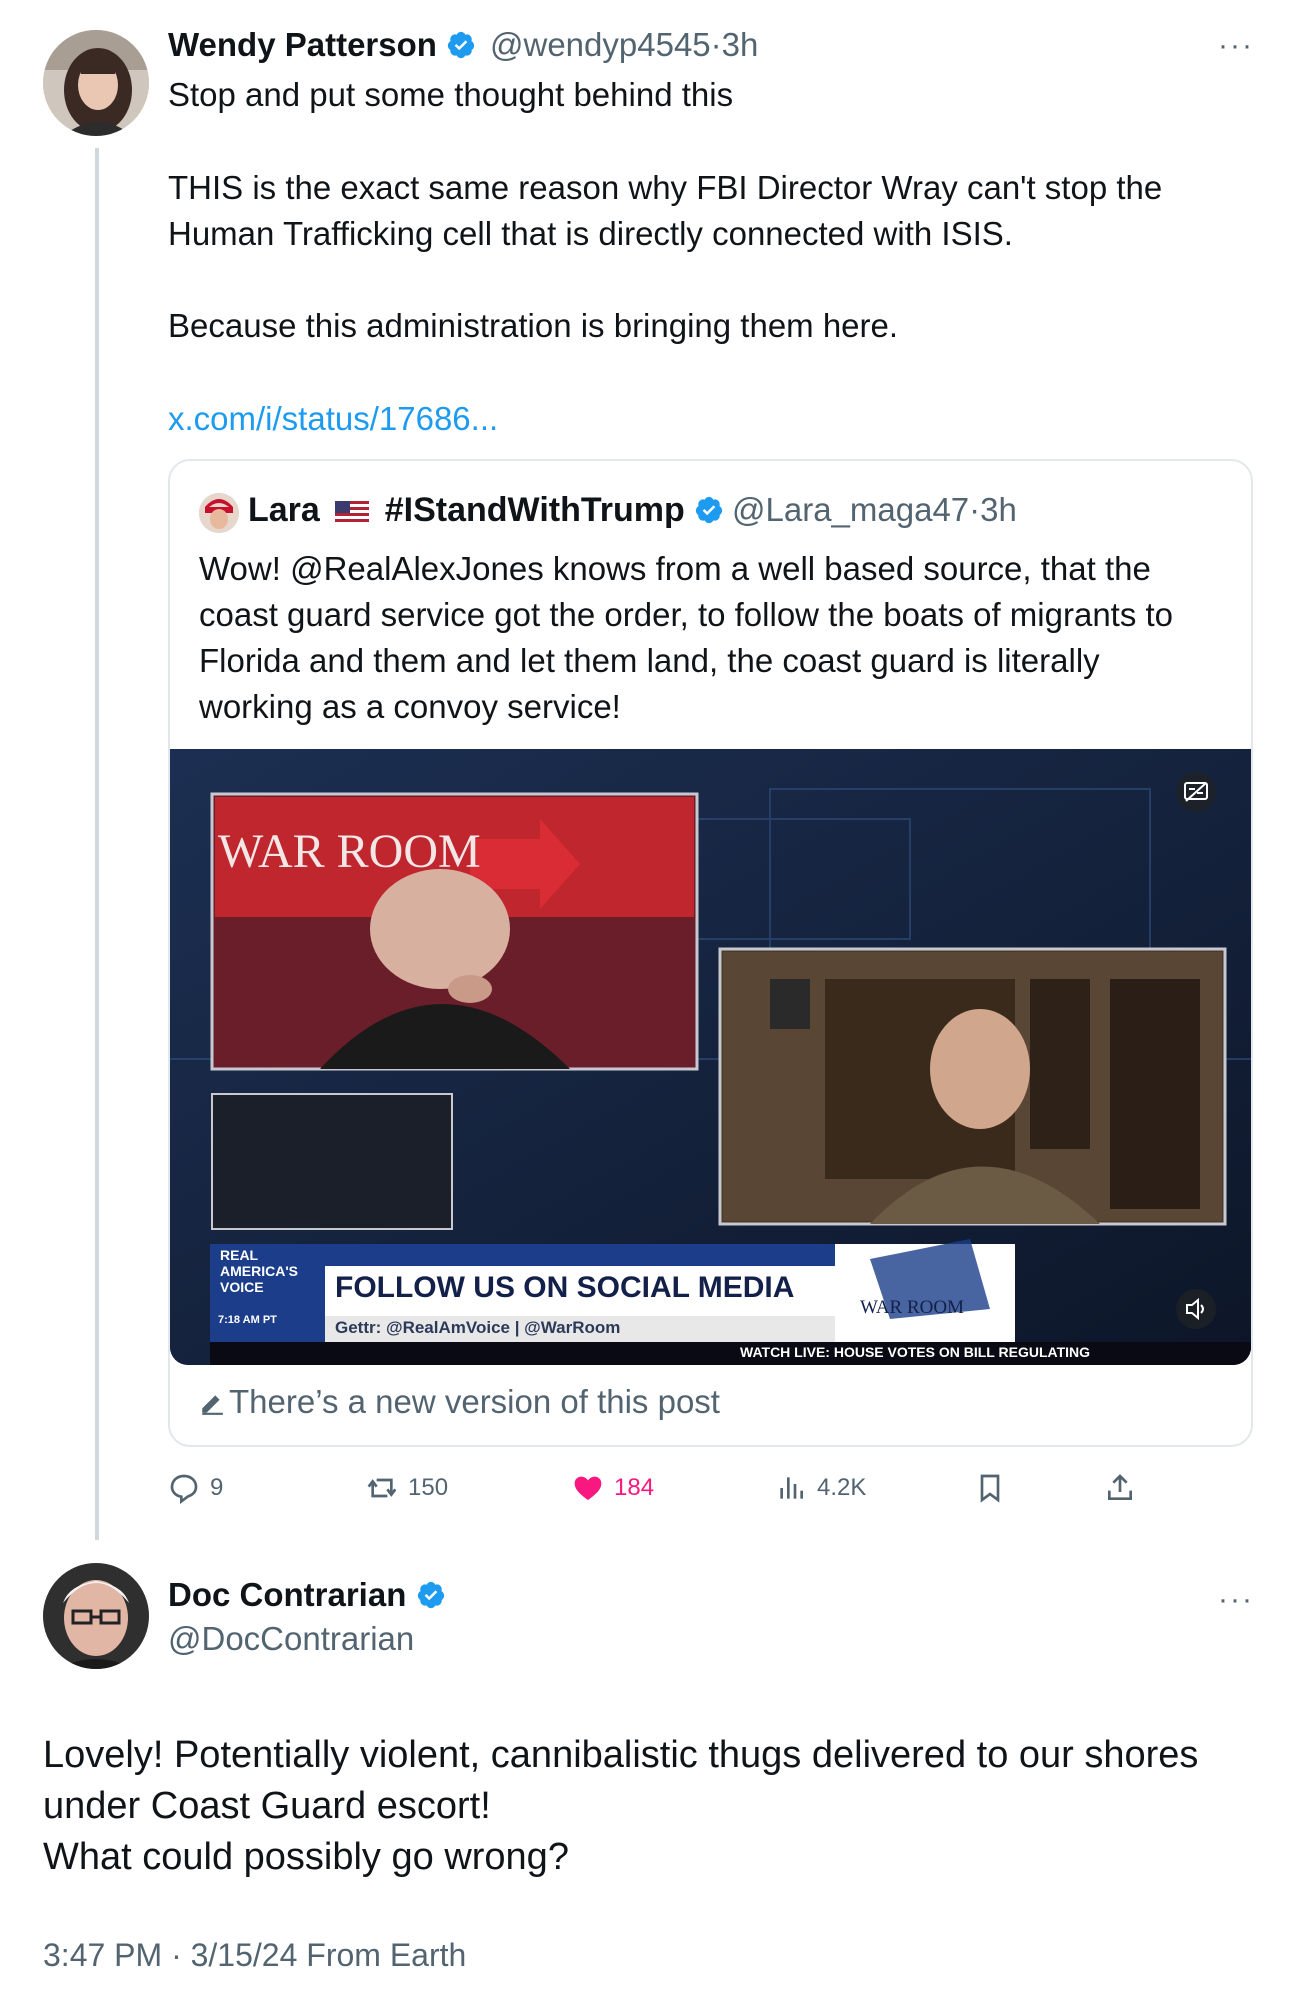 This screenshot has height=2002, width=1303. I want to click on thread-connector-line, so click(97, 844).